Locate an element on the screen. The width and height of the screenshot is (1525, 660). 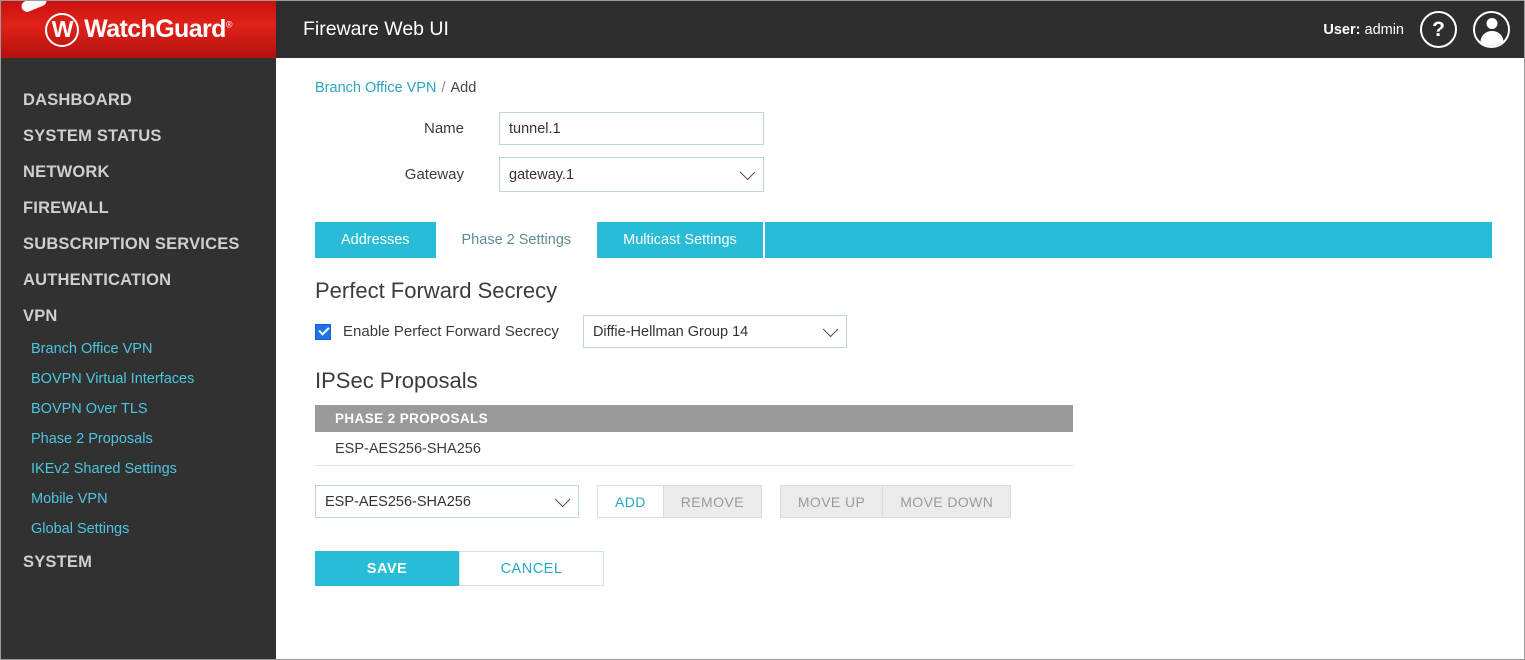
move-button-group: MOVE UP MOVE DOWN is located at coordinates (895, 501).